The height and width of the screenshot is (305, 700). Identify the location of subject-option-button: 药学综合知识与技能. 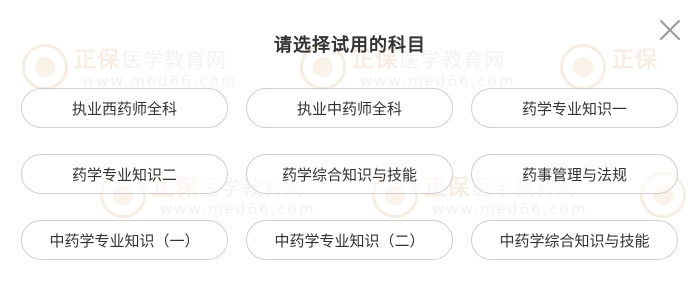
(349, 174).